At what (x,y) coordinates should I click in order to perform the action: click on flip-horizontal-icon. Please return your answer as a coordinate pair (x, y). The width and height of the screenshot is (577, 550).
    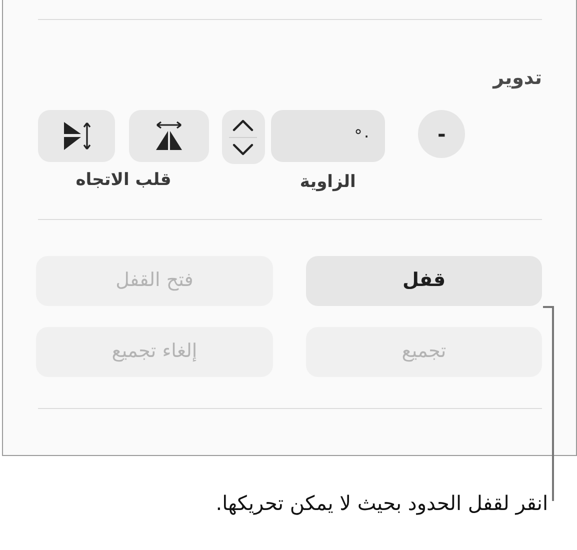
    Looking at the image, I should click on (169, 136).